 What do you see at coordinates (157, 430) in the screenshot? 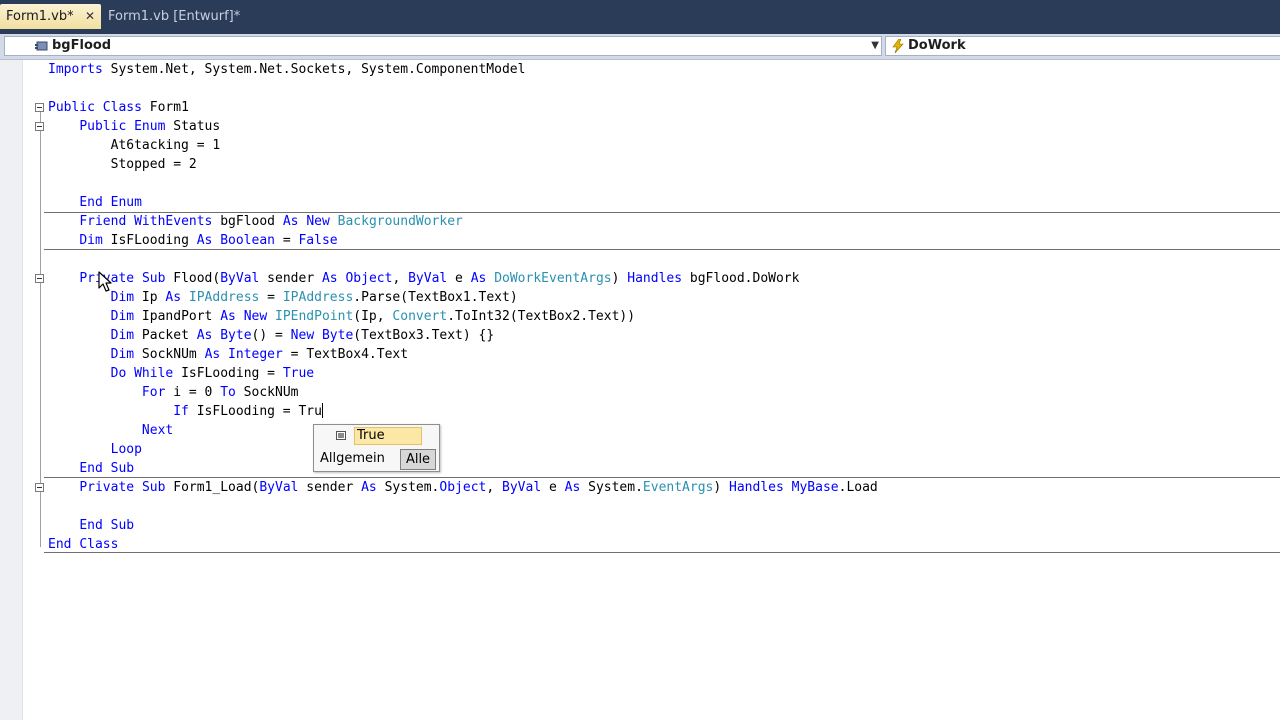
I see `code-keyword: Next` at bounding box center [157, 430].